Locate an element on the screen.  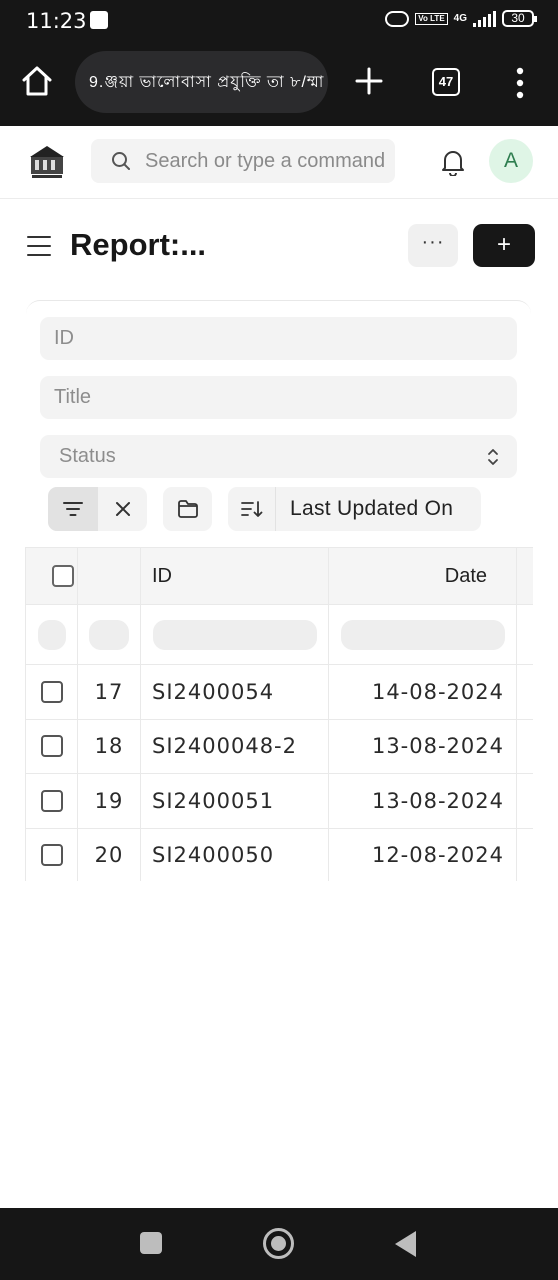
table-row: 17 SI2400054 14-08-2024 is located at coordinates (279, 692).